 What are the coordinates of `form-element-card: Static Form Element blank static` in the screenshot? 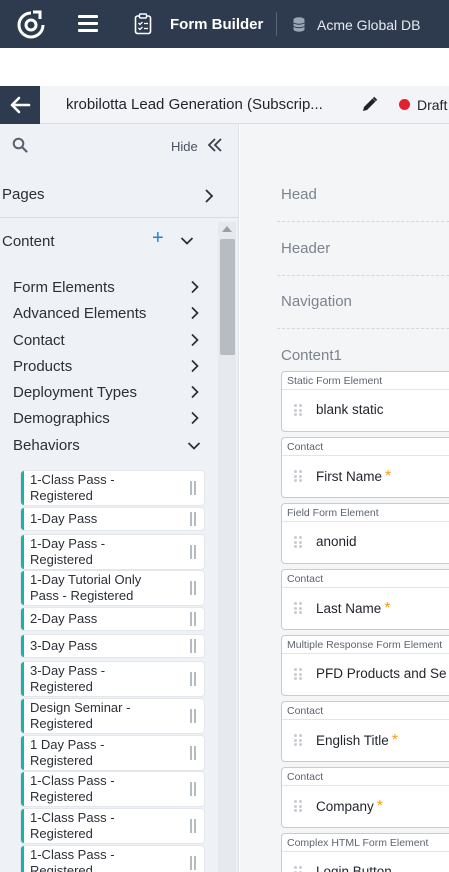 It's located at (365, 401).